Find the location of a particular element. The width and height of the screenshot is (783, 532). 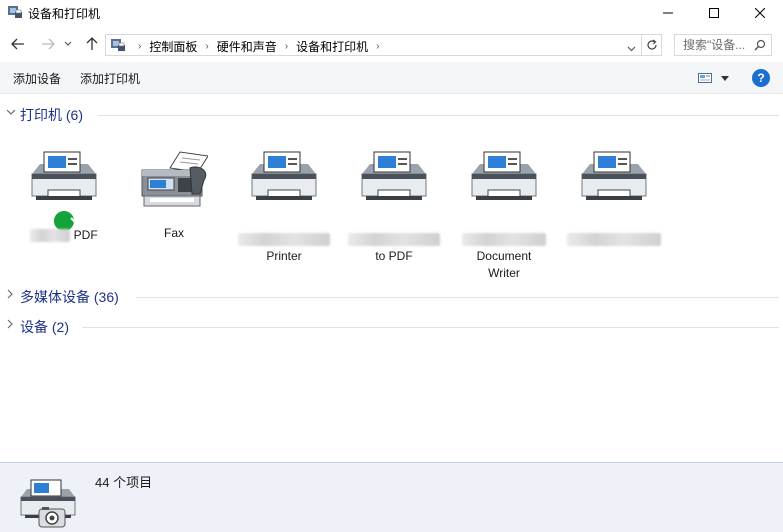

refresh-icon is located at coordinates (651, 44).